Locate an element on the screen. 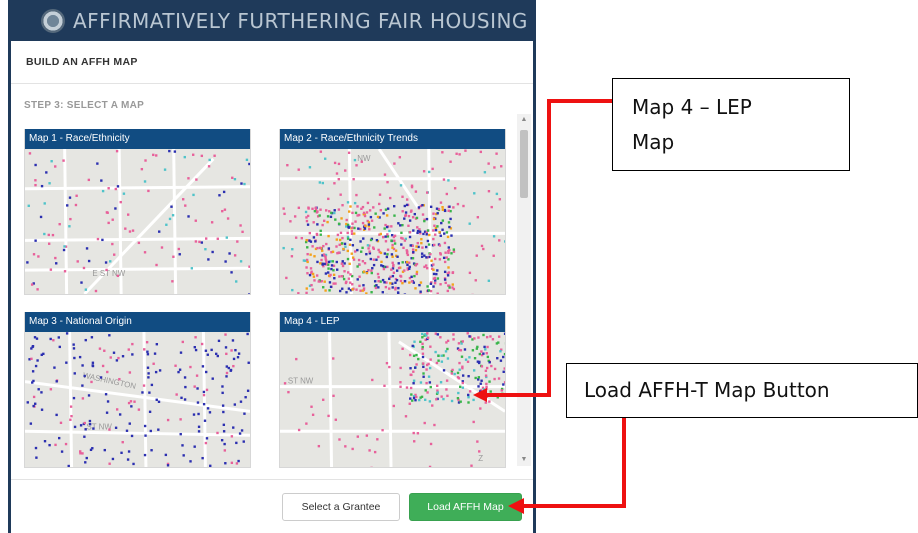  map-thumbnail: E ST NW is located at coordinates (137, 221).